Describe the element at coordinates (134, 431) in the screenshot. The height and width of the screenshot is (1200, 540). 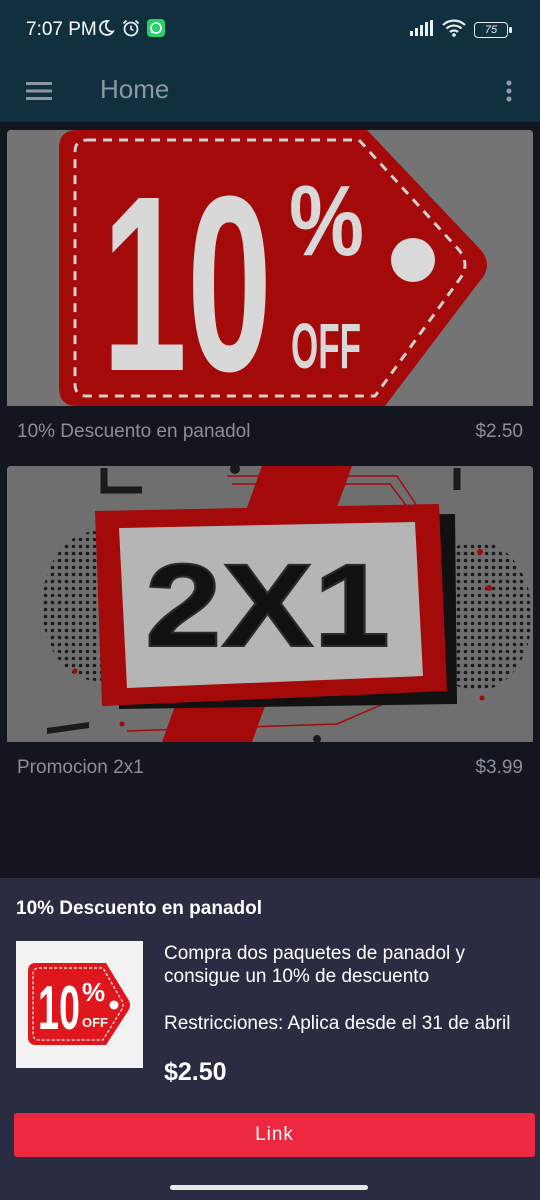
I see `card-title: 10% Descuento en panadol` at that location.